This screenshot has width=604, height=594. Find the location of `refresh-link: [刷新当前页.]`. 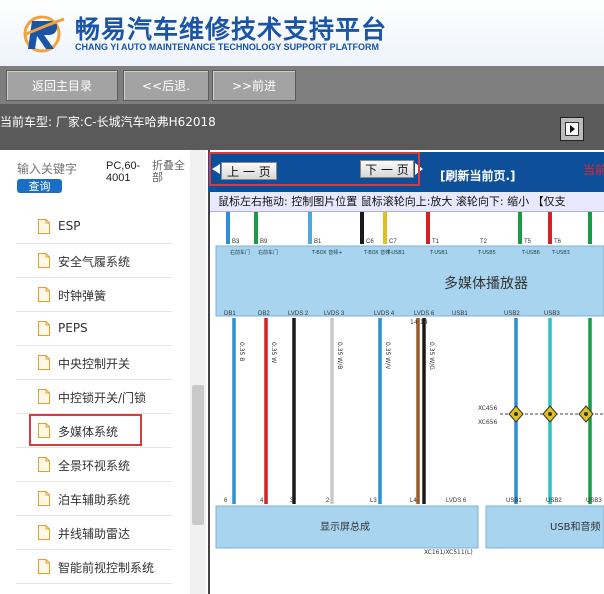

refresh-link: [刷新当前页.] is located at coordinates (478, 175).